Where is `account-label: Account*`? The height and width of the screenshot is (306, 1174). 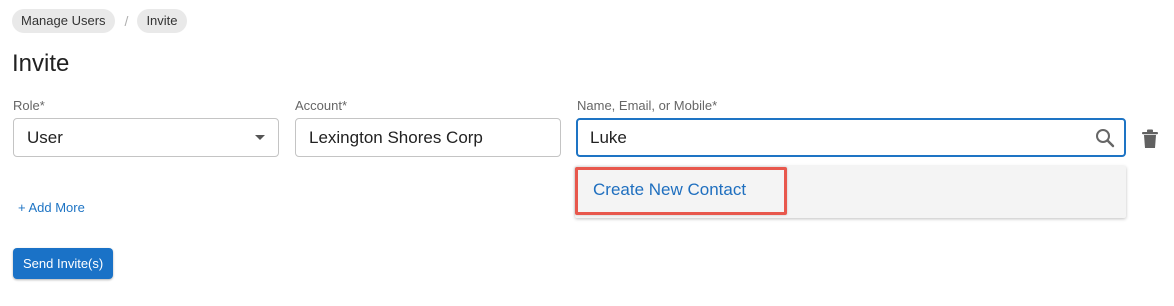 account-label: Account* is located at coordinates (321, 105).